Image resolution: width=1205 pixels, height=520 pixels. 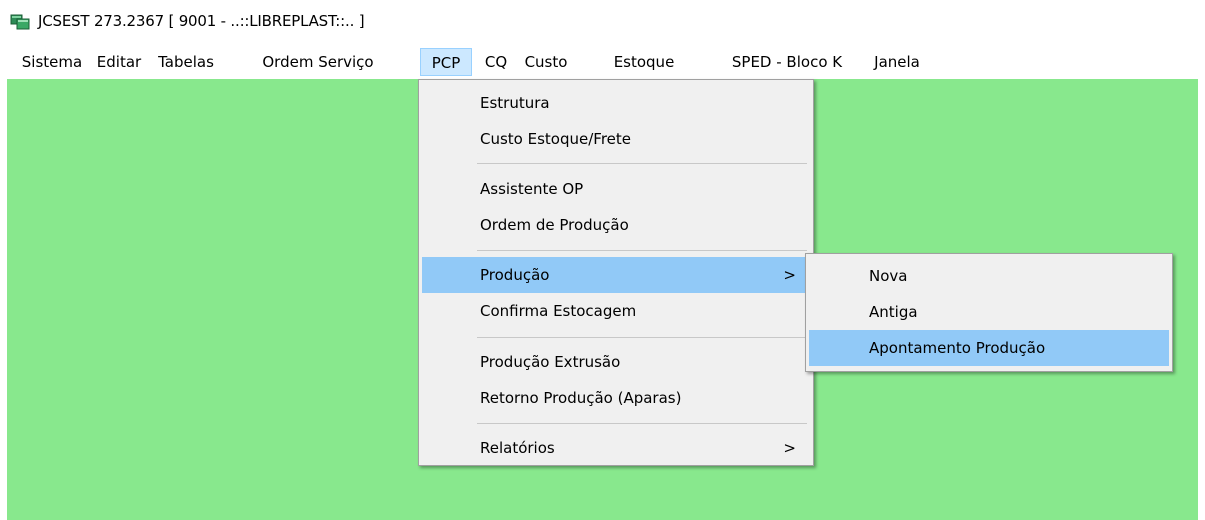 What do you see at coordinates (446, 62) in the screenshot?
I see `menu-pcp: PCP` at bounding box center [446, 62].